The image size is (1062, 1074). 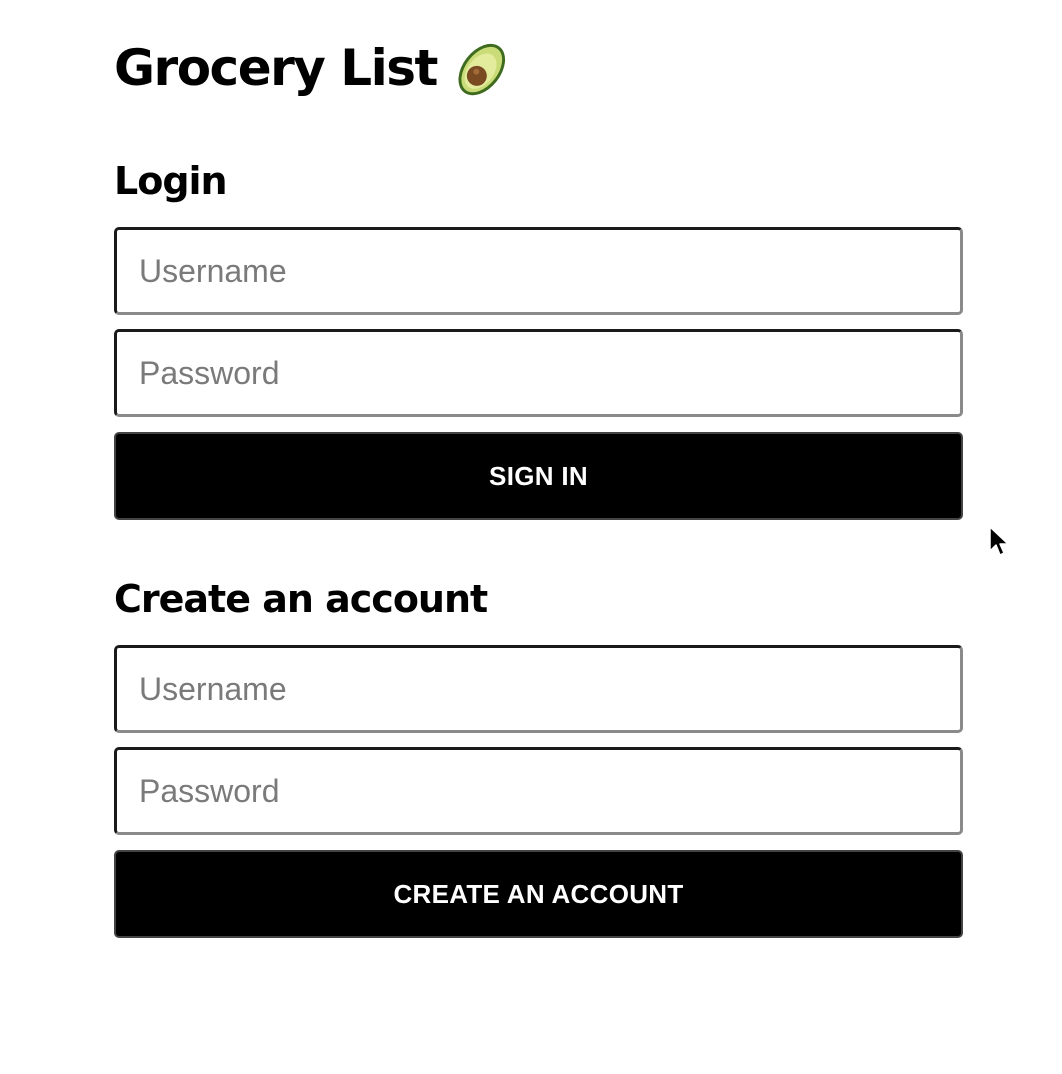 I want to click on signup-password-input, so click(x=538, y=791).